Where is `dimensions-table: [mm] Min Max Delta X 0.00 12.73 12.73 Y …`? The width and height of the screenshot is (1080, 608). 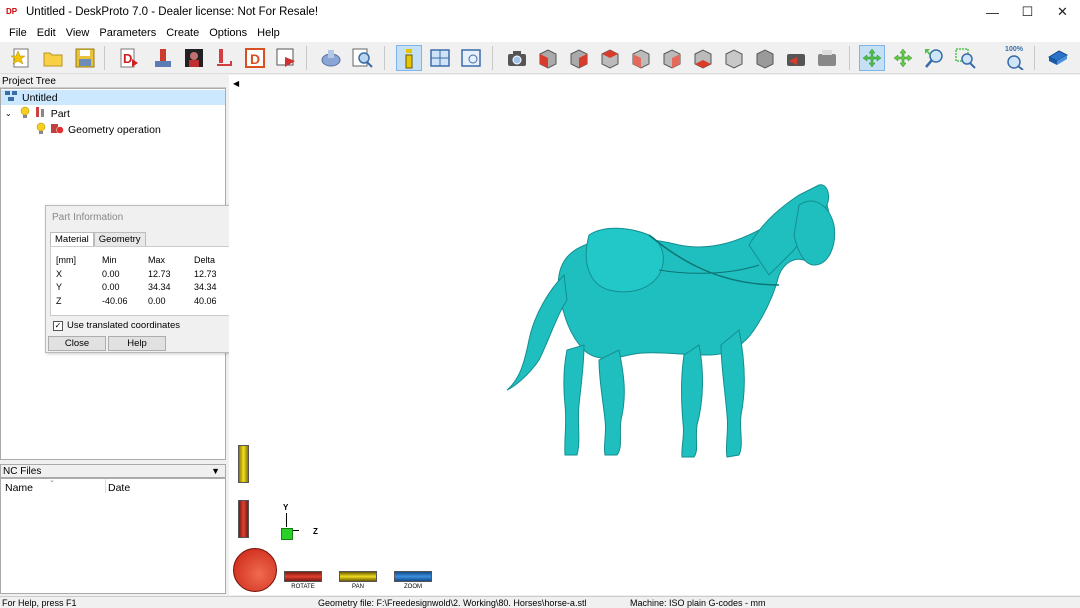
dimensions-table: [mm] Min Max Delta X 0.00 12.73 12.73 Y … is located at coordinates (146, 281).